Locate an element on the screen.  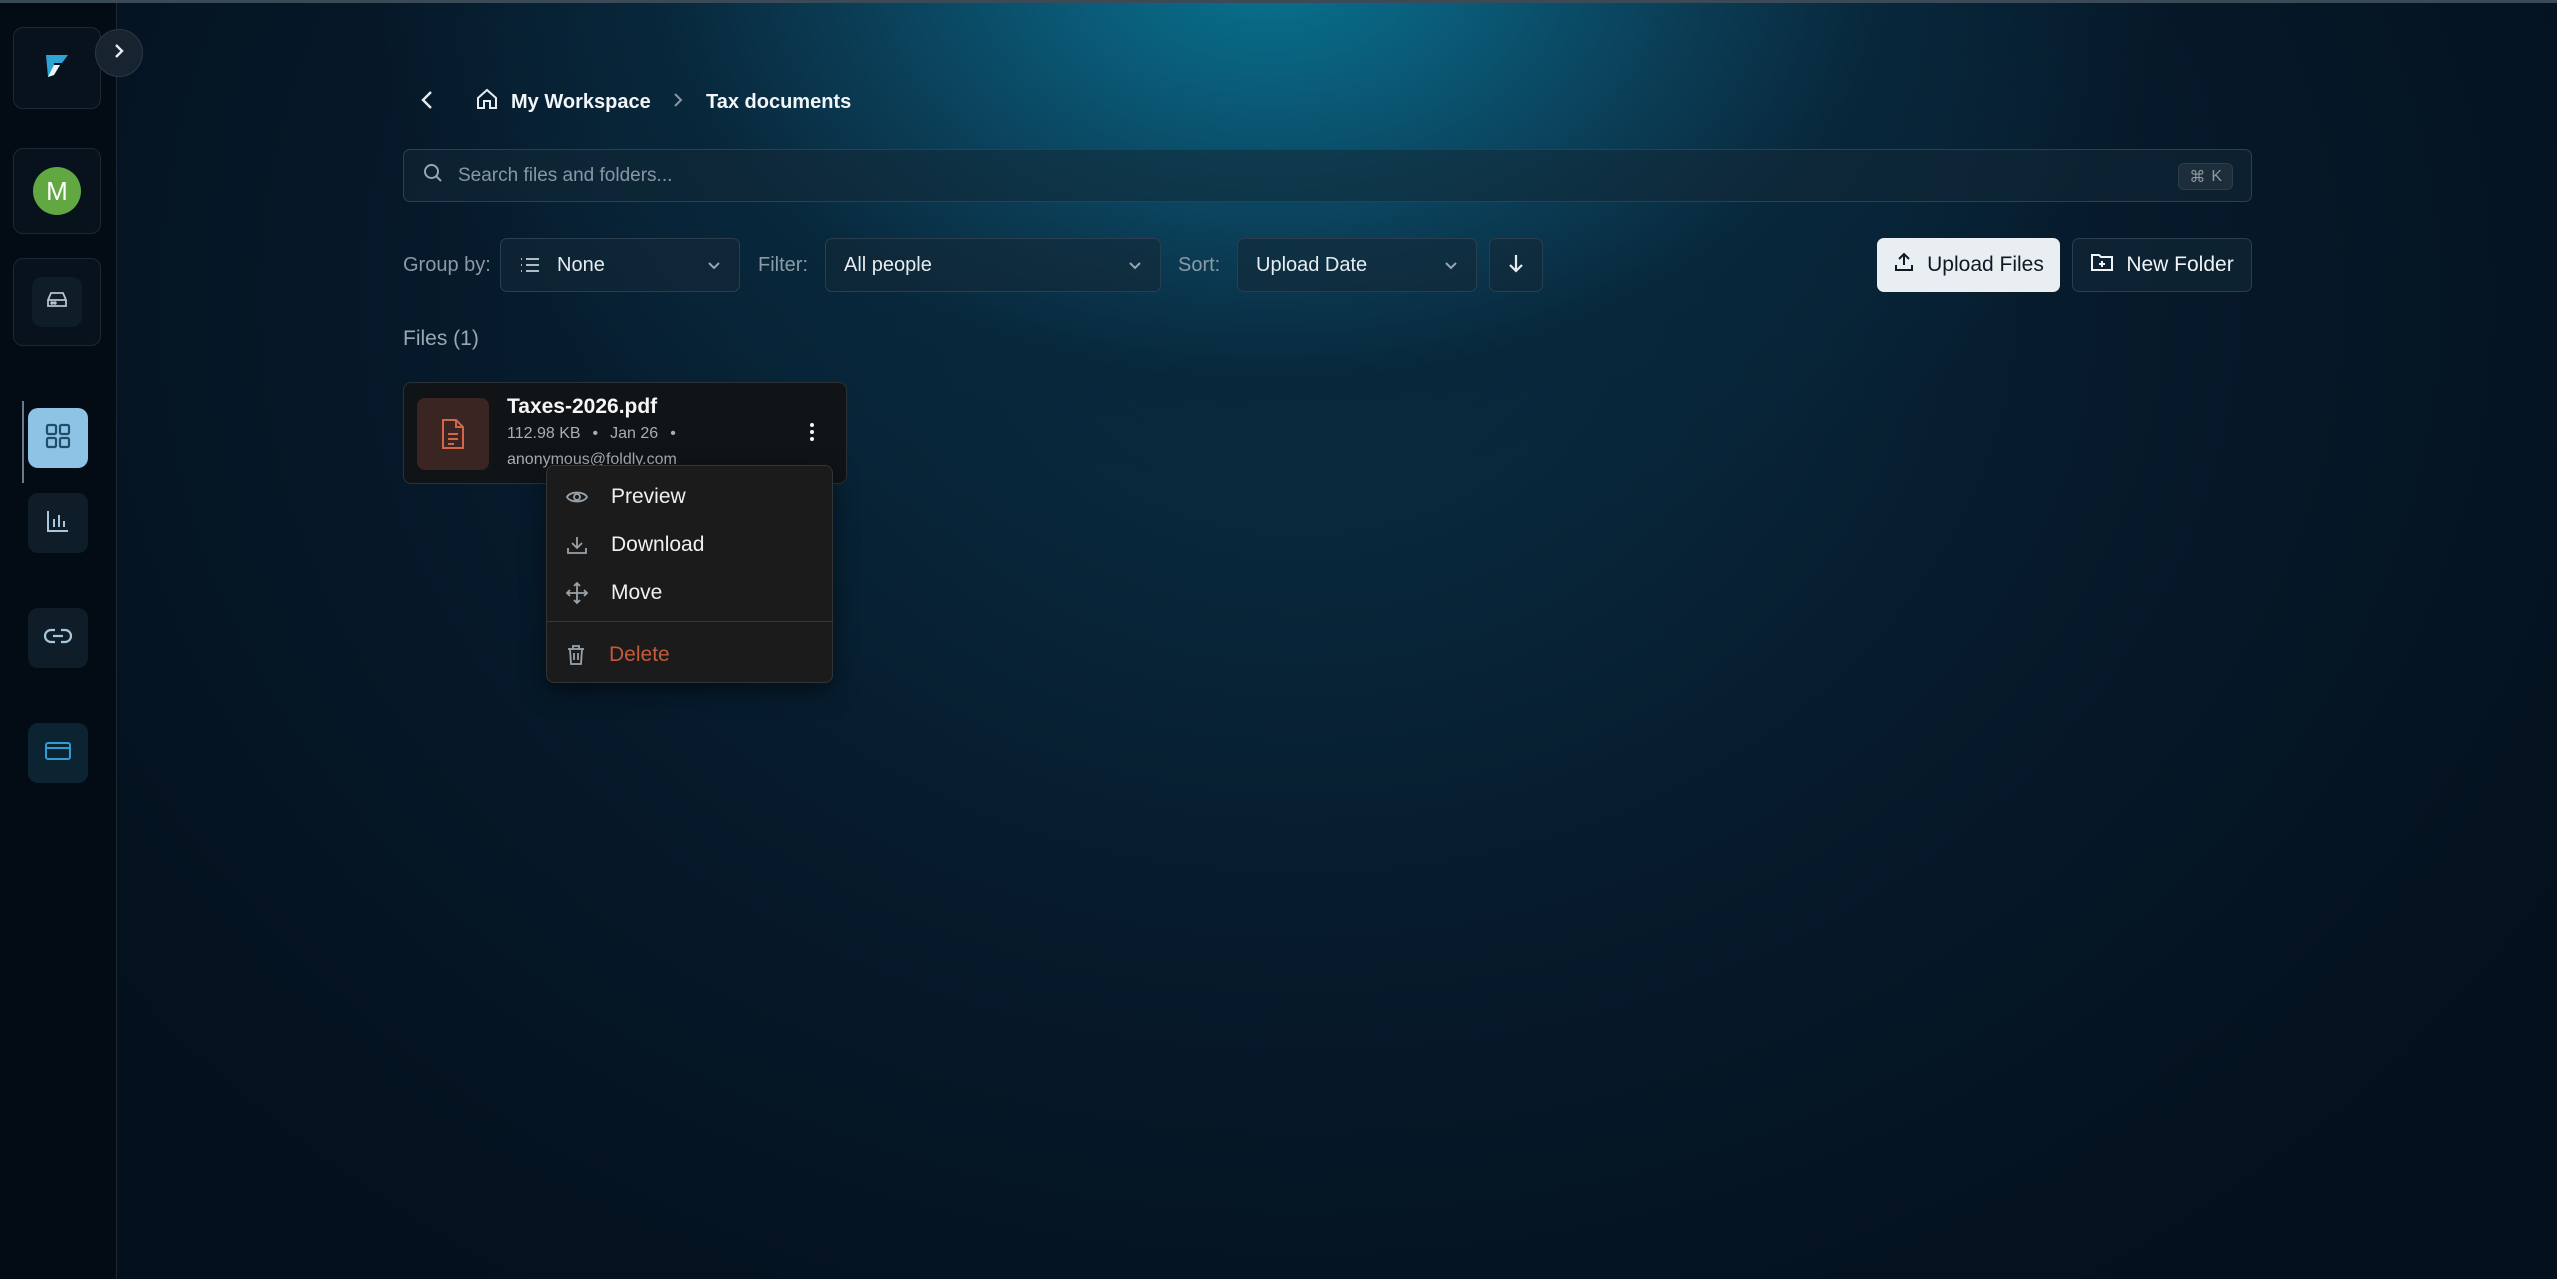
sidebar-expand-button is located at coordinates (119, 53).